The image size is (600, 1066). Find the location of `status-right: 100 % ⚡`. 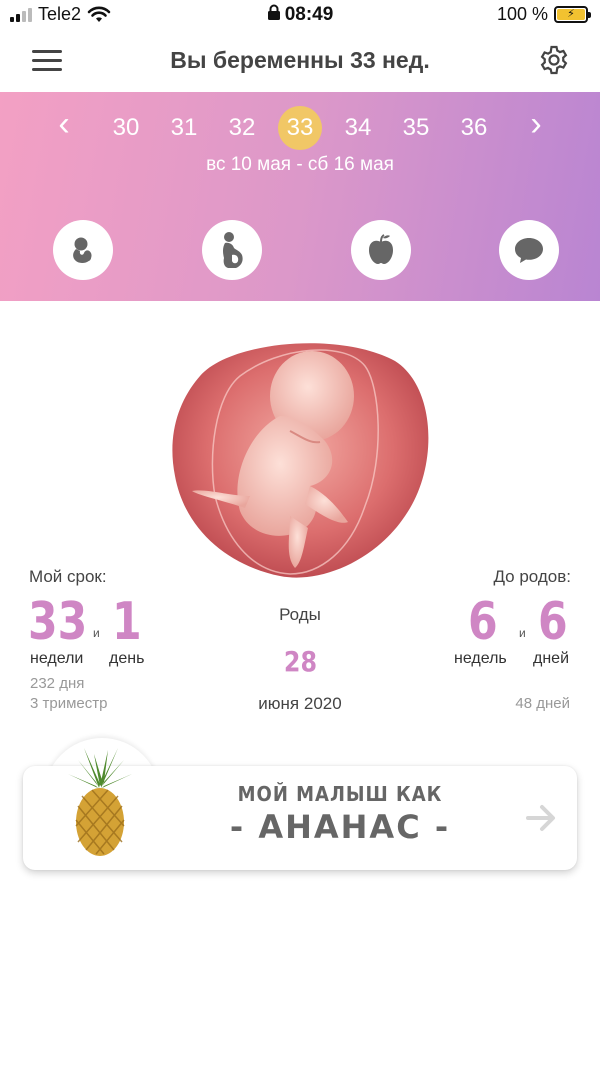

status-right: 100 % ⚡ is located at coordinates (543, 14).